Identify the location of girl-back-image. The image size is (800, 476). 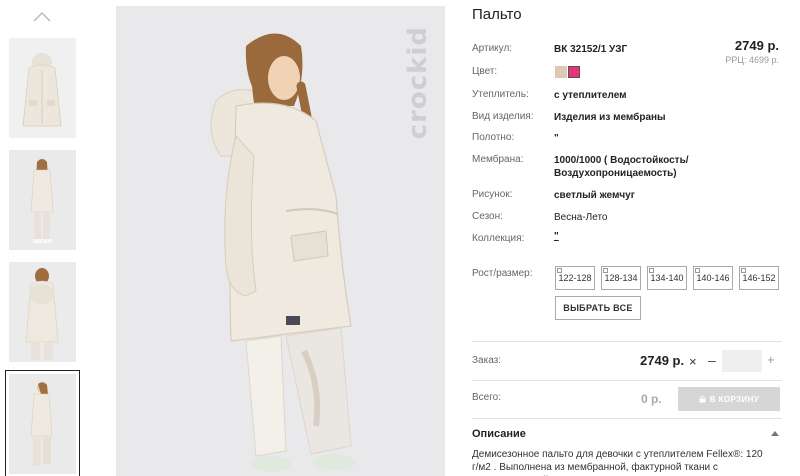
(42, 312).